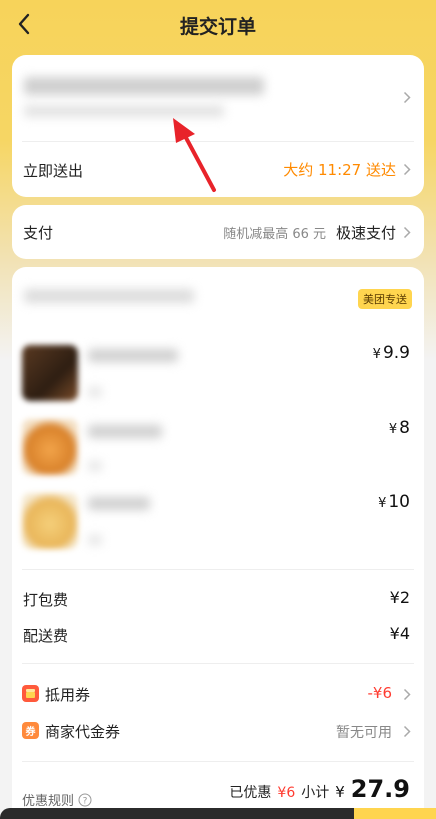 This screenshot has width=436, height=819. Describe the element at coordinates (394, 502) in the screenshot. I see `item-price: ¥10` at that location.